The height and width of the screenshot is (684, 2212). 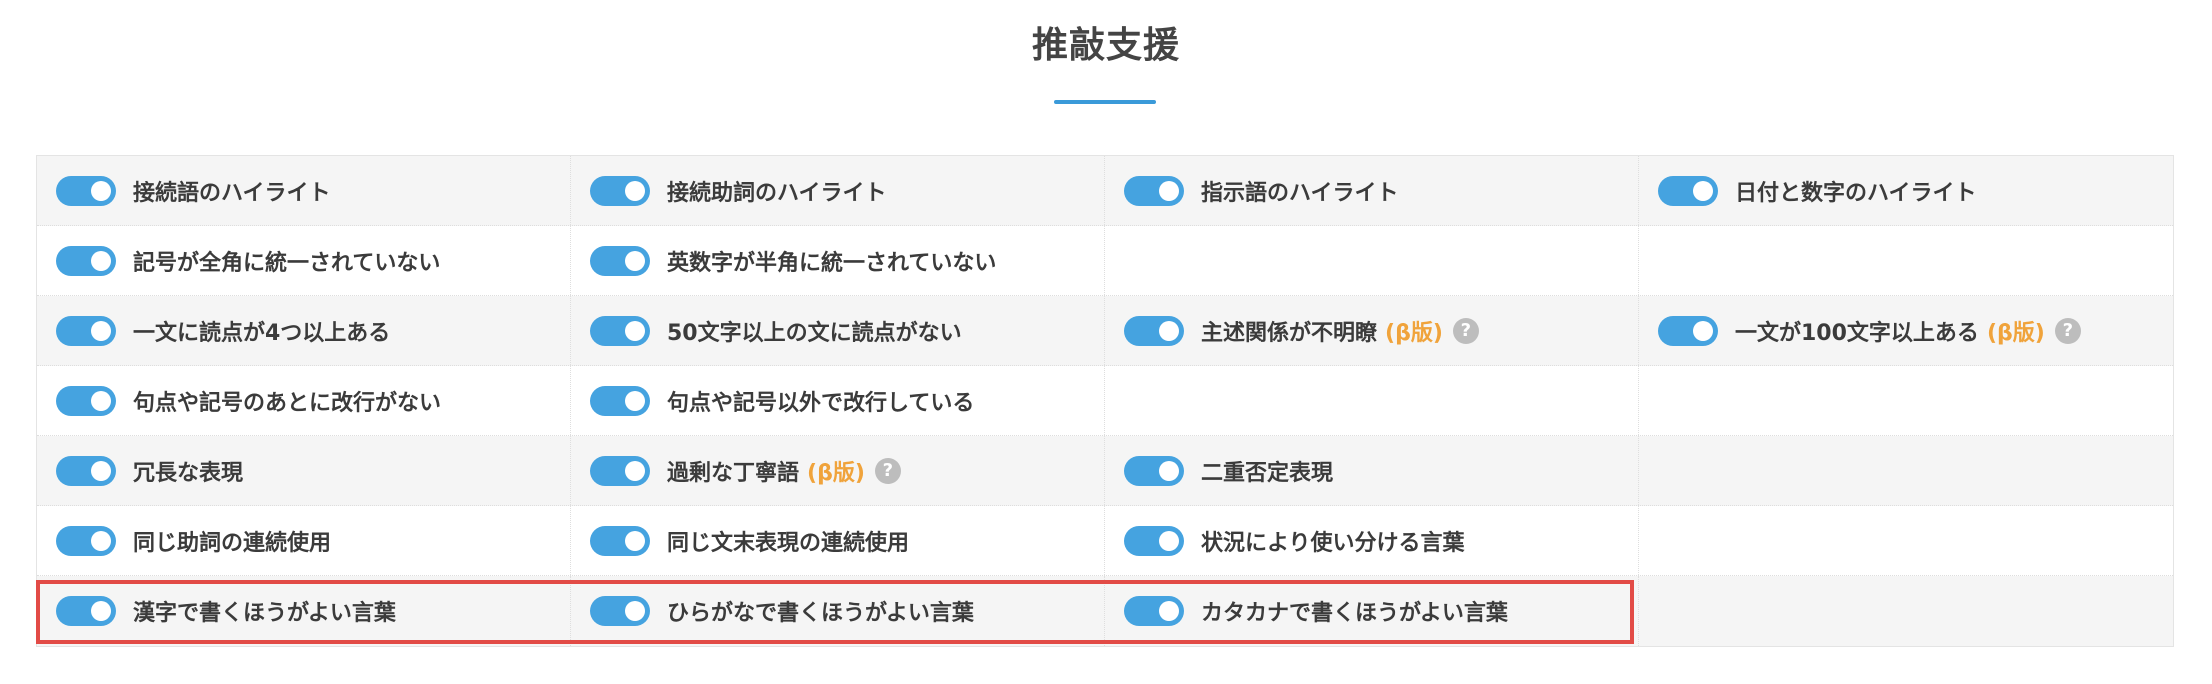 I want to click on setting-label: 状況により使い分ける言葉, so click(x=1333, y=543).